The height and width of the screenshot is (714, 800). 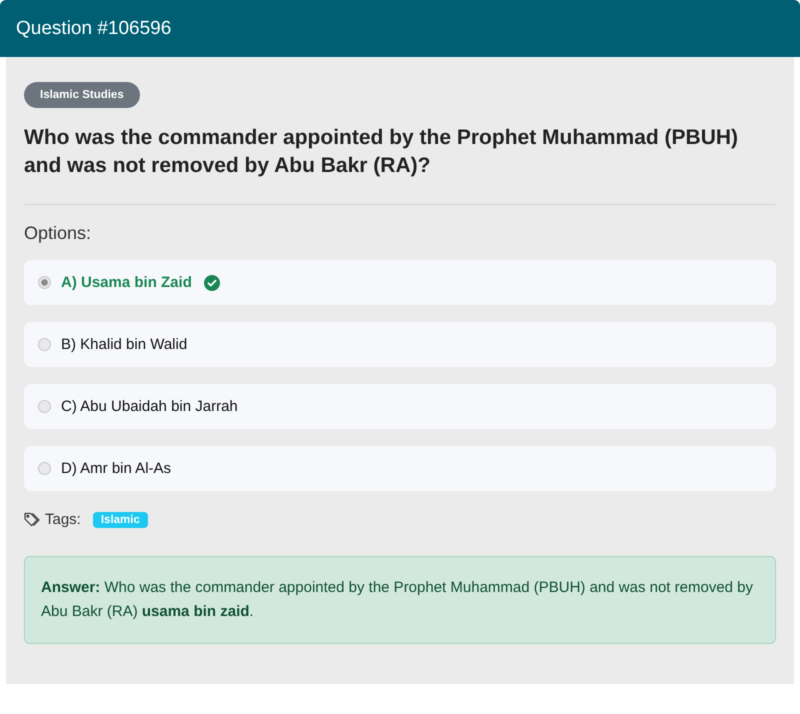 I want to click on tags-icon, so click(x=32, y=519).